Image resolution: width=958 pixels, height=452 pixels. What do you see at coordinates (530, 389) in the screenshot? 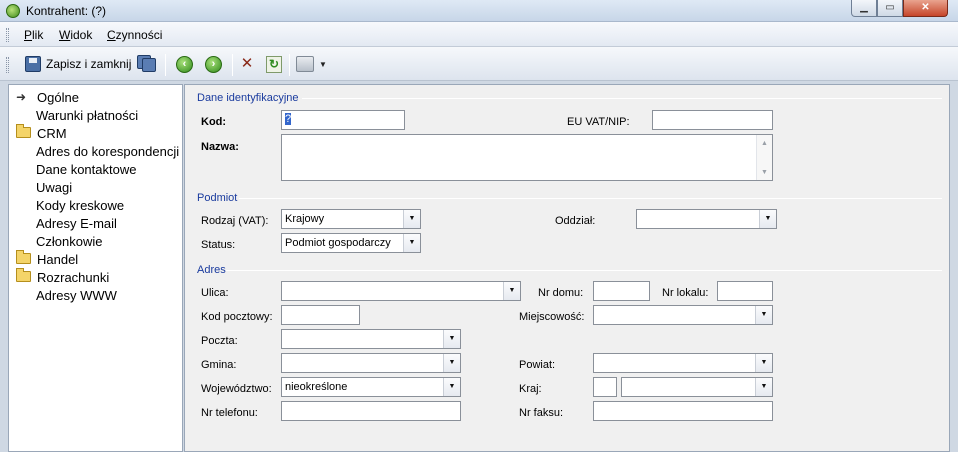
I see `kraj-label: Kraj:` at bounding box center [530, 389].